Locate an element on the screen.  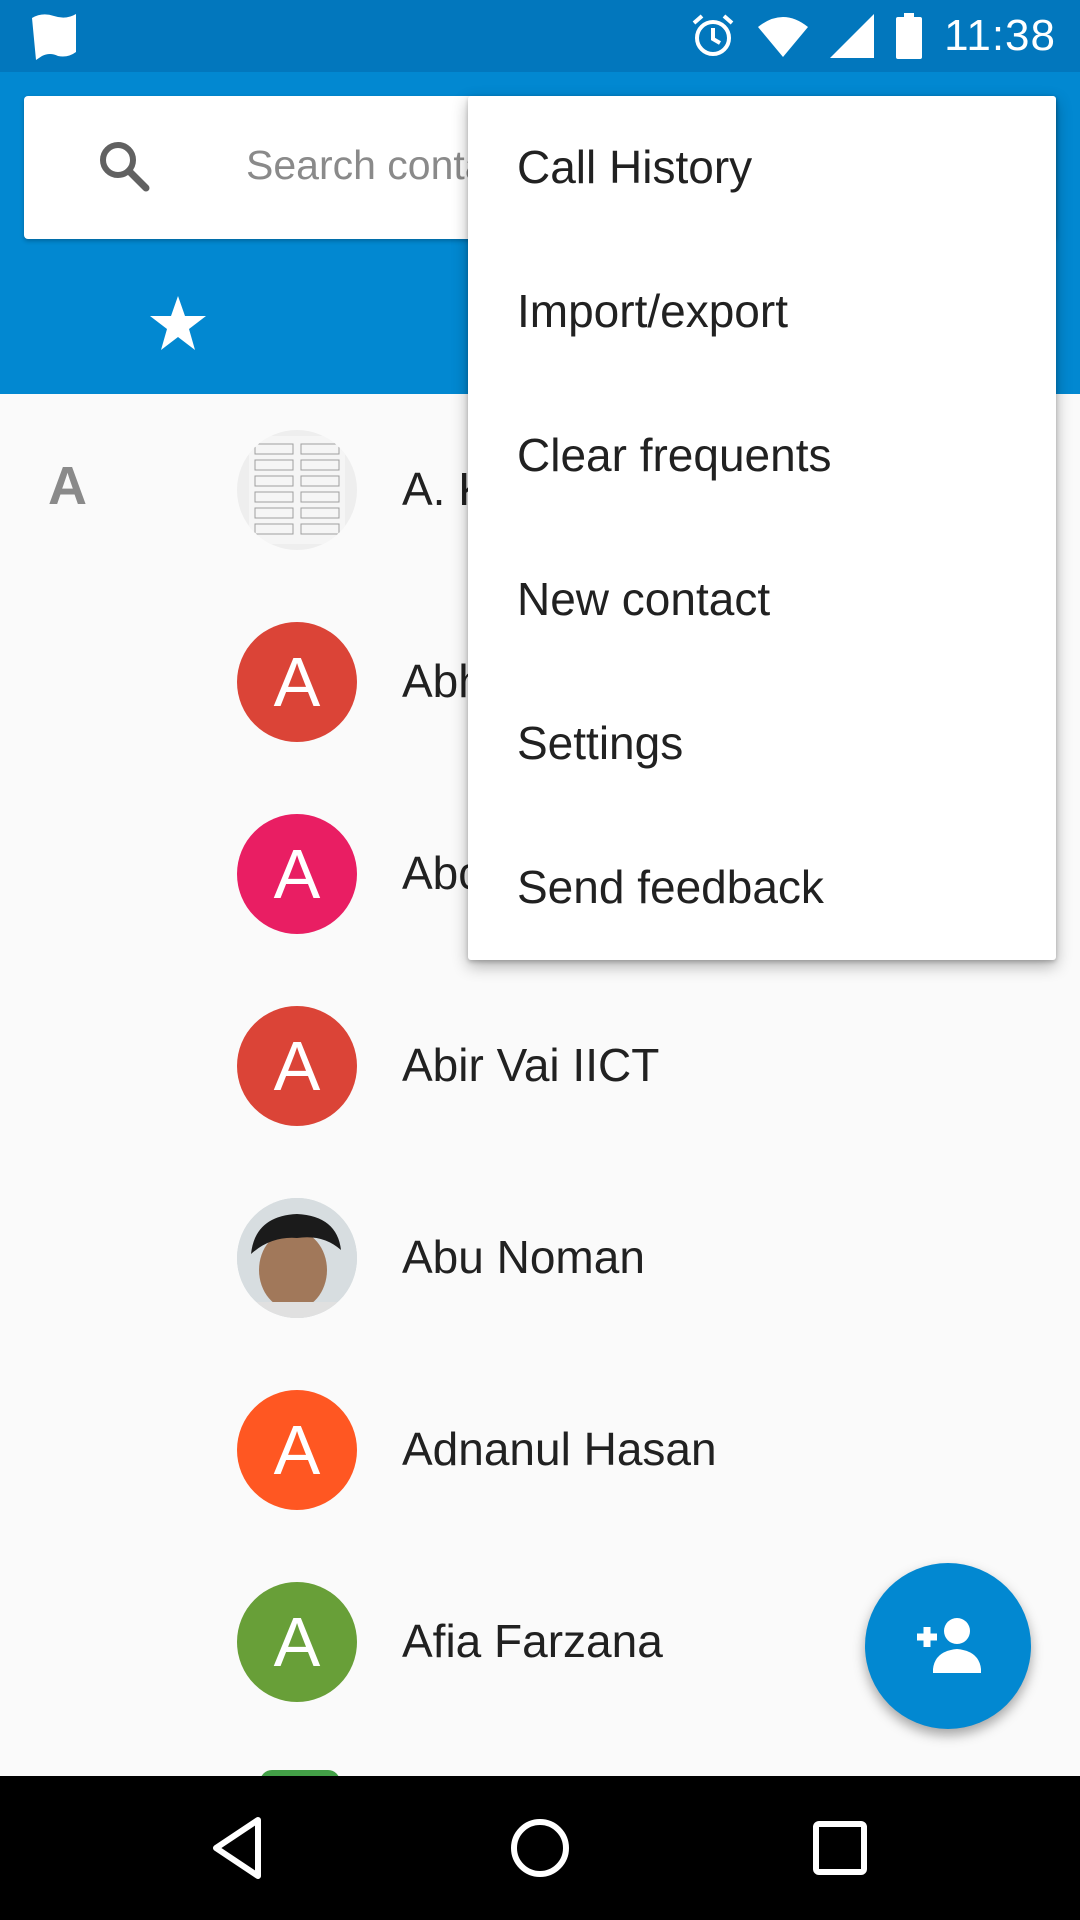
clock: 11:38 is located at coordinates (1000, 35).